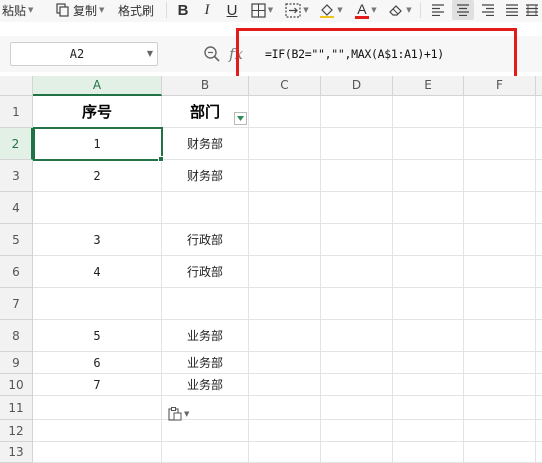 Image resolution: width=542 pixels, height=463 pixels. What do you see at coordinates (285, 408) in the screenshot?
I see `cell-c11` at bounding box center [285, 408].